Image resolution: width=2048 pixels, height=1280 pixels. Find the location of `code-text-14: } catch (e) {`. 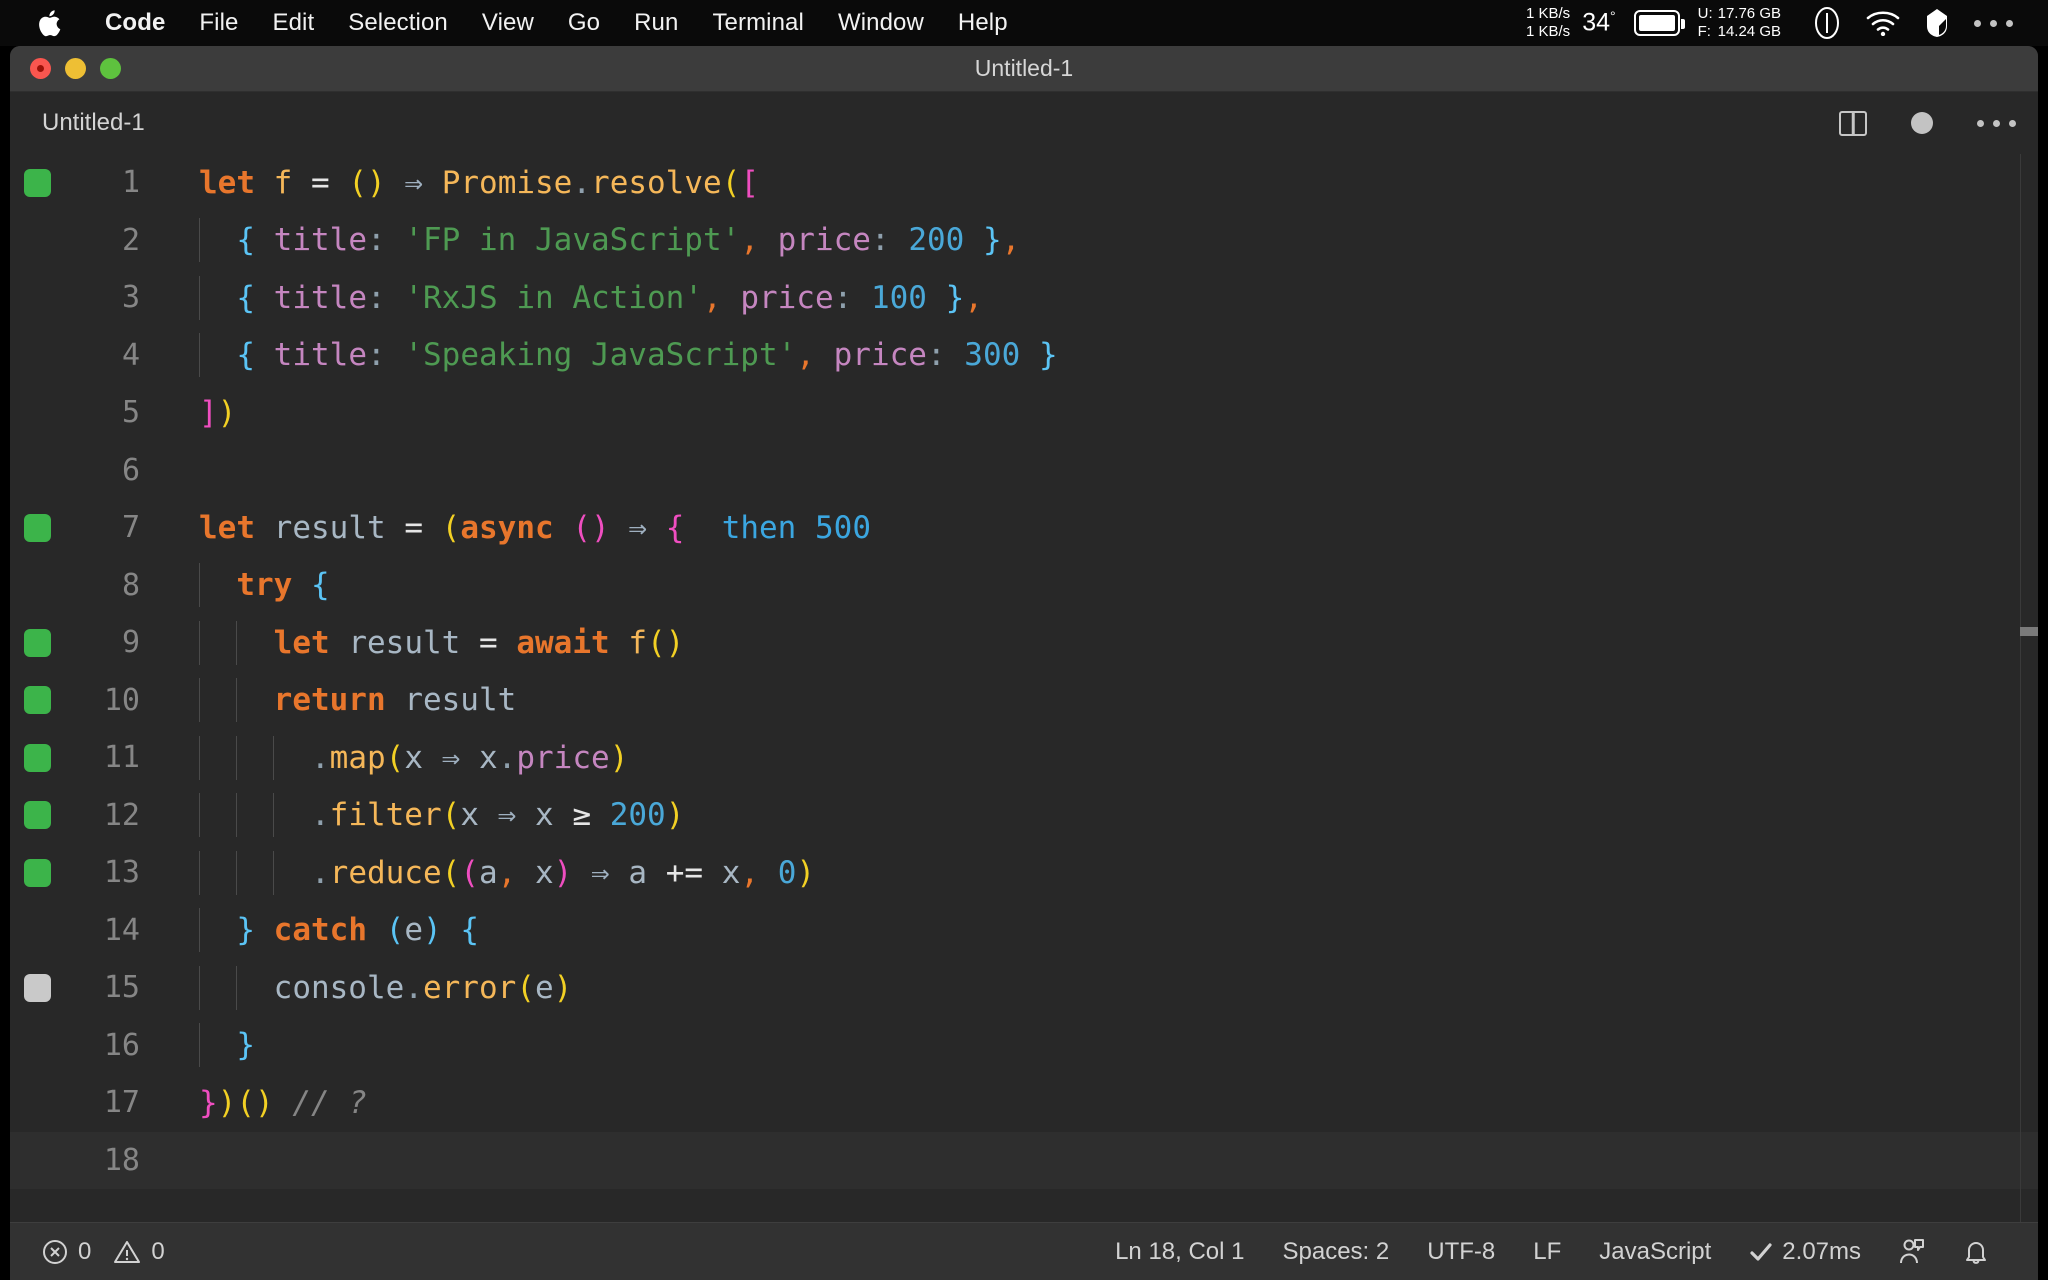

code-text-14: } catch (e) { is located at coordinates (1089, 930).